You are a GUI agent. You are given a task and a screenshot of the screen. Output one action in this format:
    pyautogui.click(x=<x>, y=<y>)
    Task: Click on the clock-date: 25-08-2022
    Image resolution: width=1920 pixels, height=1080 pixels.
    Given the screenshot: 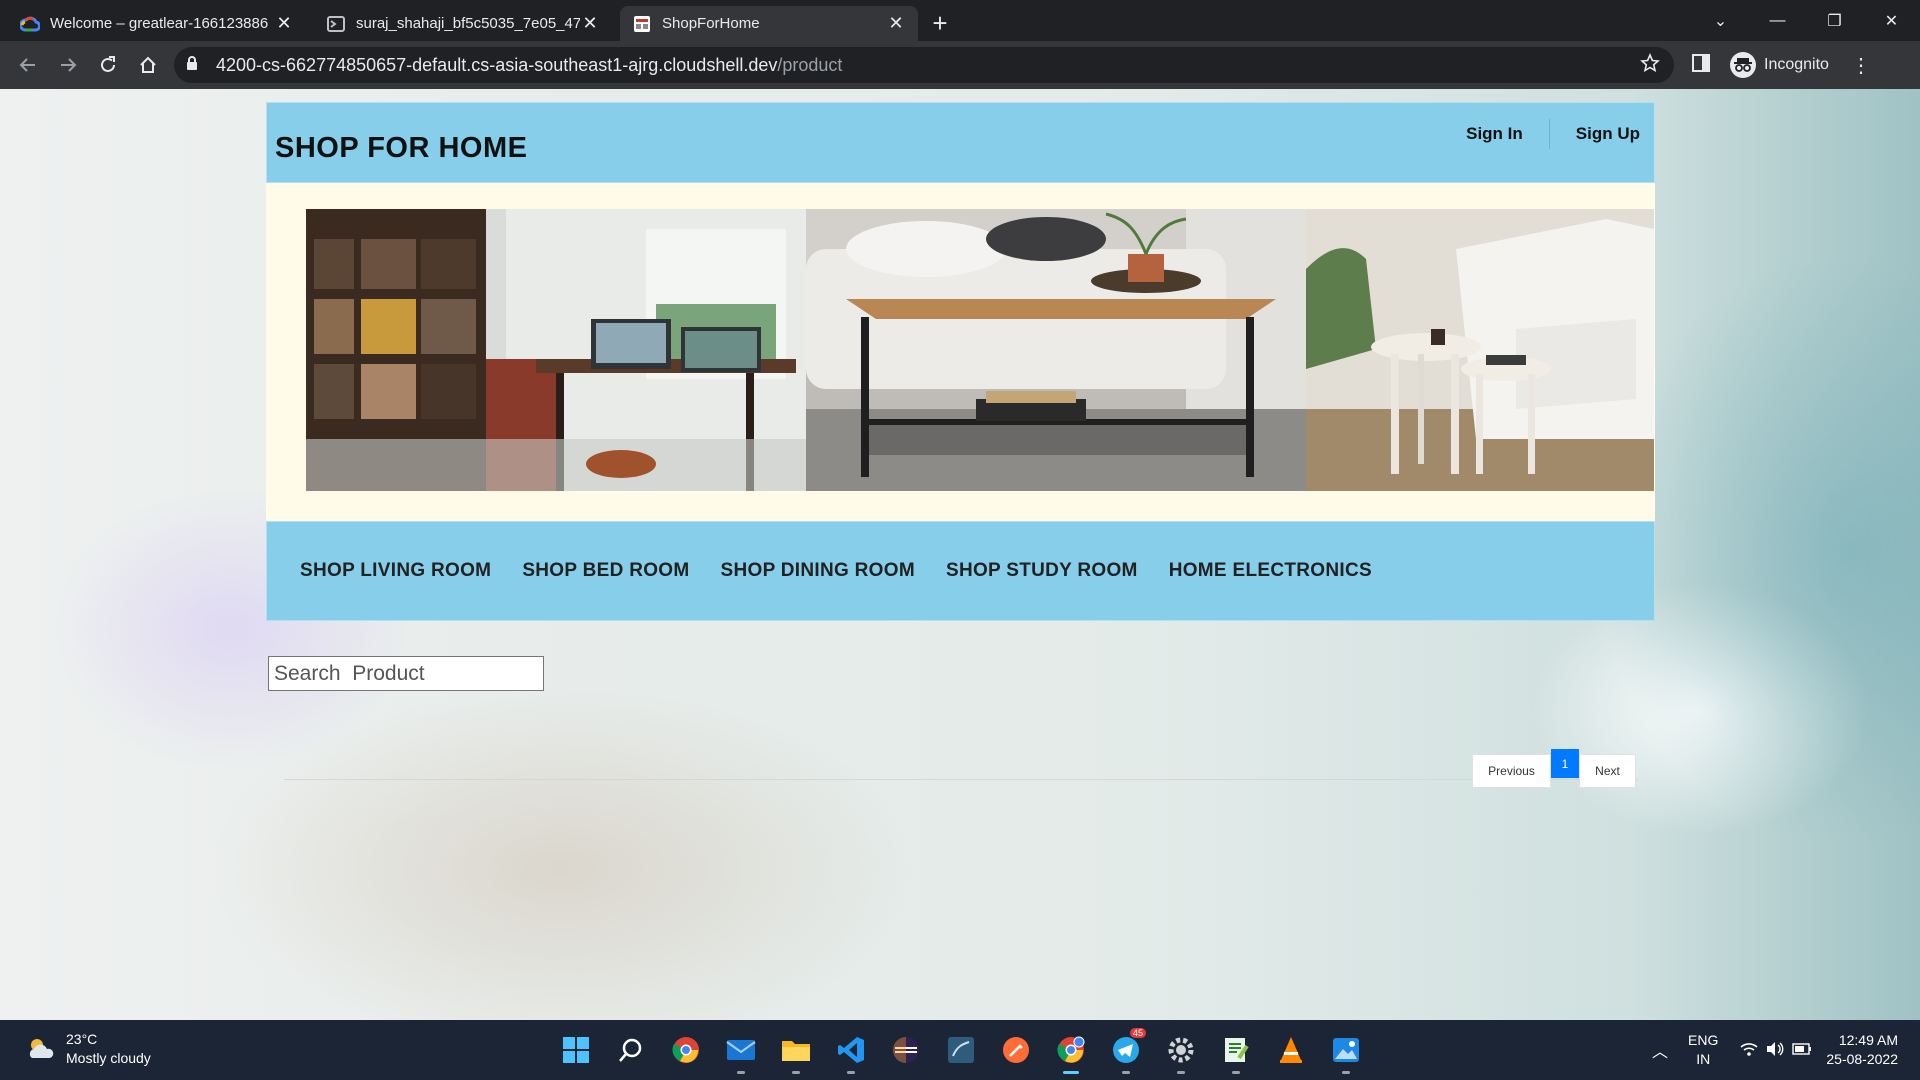 What is the action you would take?
    pyautogui.click(x=1862, y=1059)
    